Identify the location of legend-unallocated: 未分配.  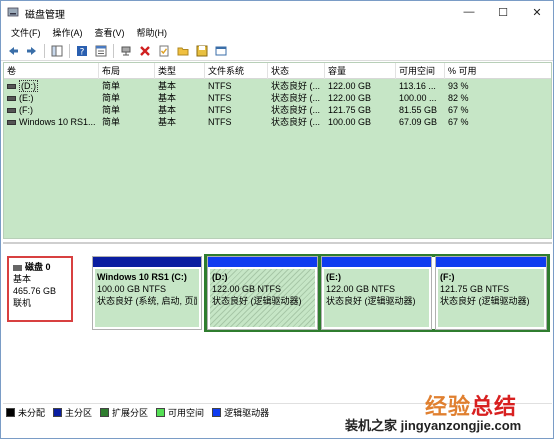
(25, 412).